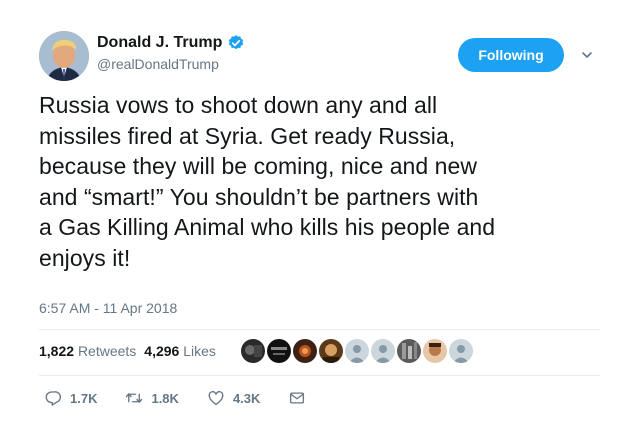 This screenshot has height=440, width=635. What do you see at coordinates (199, 351) in the screenshot?
I see `likes-label: Likes` at bounding box center [199, 351].